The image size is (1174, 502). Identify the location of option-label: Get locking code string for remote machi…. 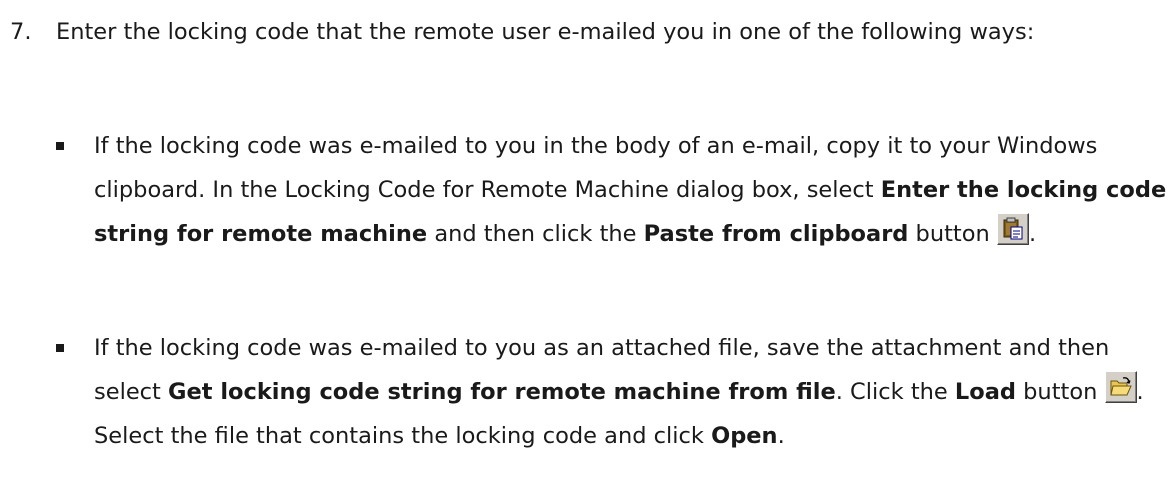
(502, 392).